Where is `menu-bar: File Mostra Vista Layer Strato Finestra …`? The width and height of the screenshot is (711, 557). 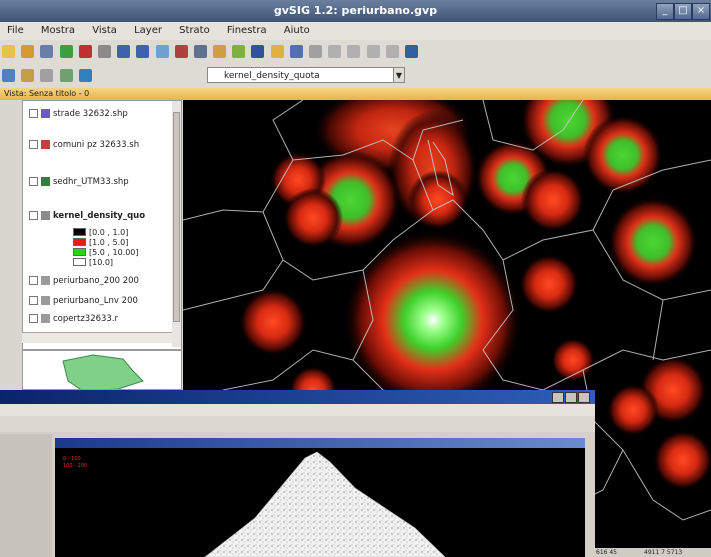 menu-bar: File Mostra Vista Layer Strato Finestra … is located at coordinates (355, 31).